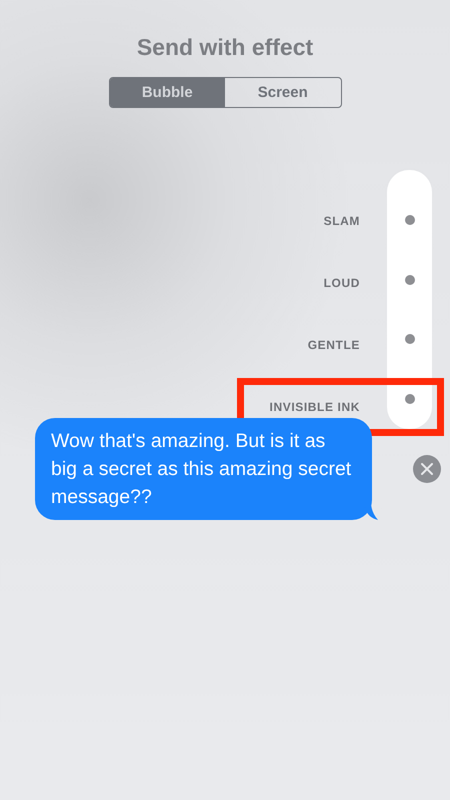 The width and height of the screenshot is (450, 800). I want to click on segment-tab: Bubble, so click(167, 92).